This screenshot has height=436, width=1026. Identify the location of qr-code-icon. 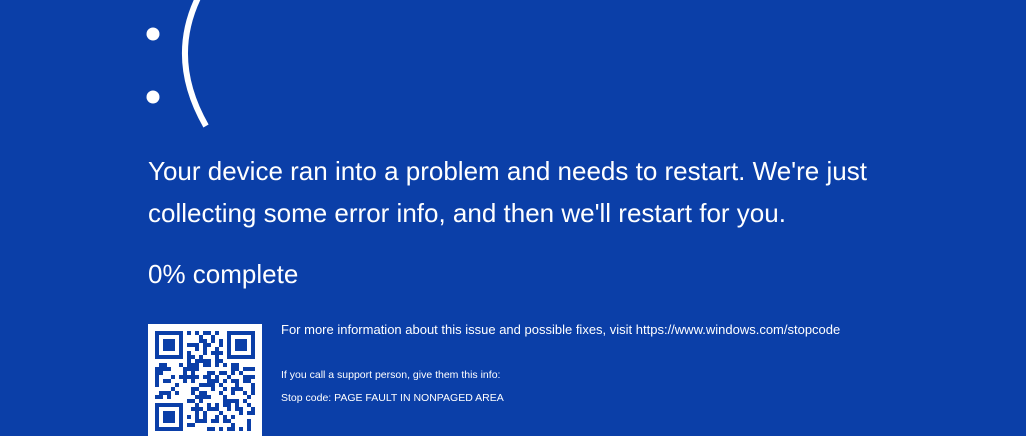
(205, 380).